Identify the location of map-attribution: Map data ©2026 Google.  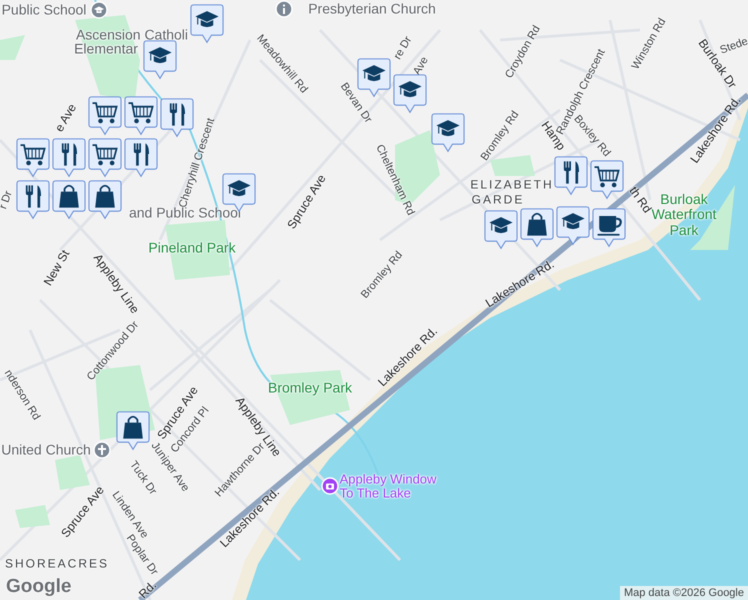
(684, 593).